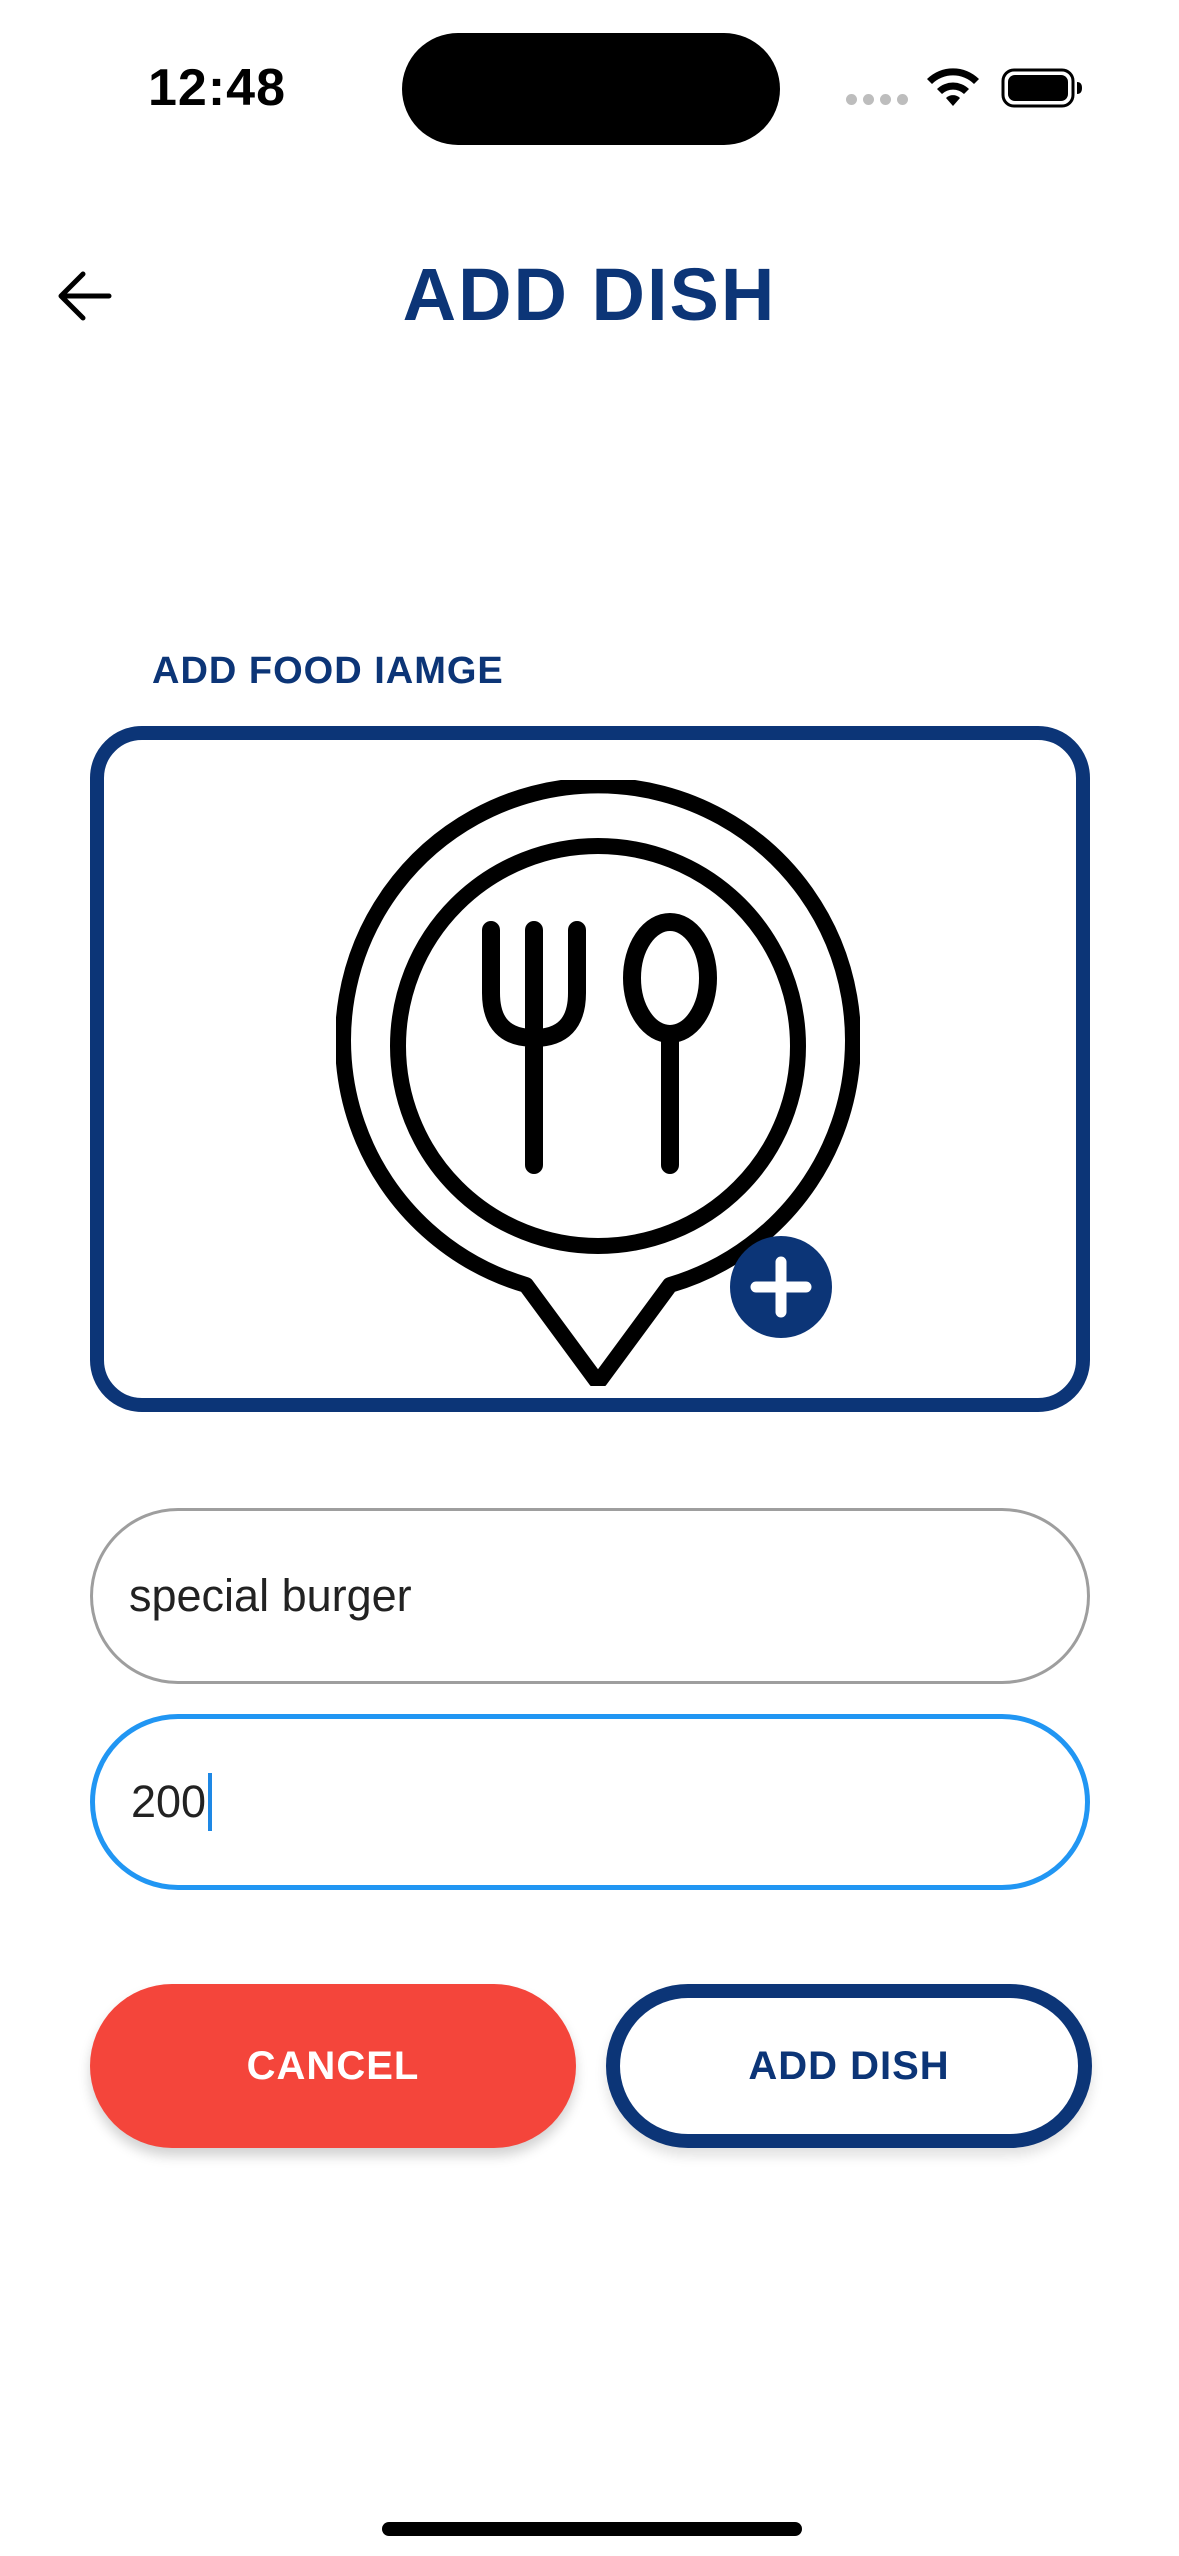  Describe the element at coordinates (328, 671) in the screenshot. I see `image-picker-label: ADD FOOD IAMGE` at that location.